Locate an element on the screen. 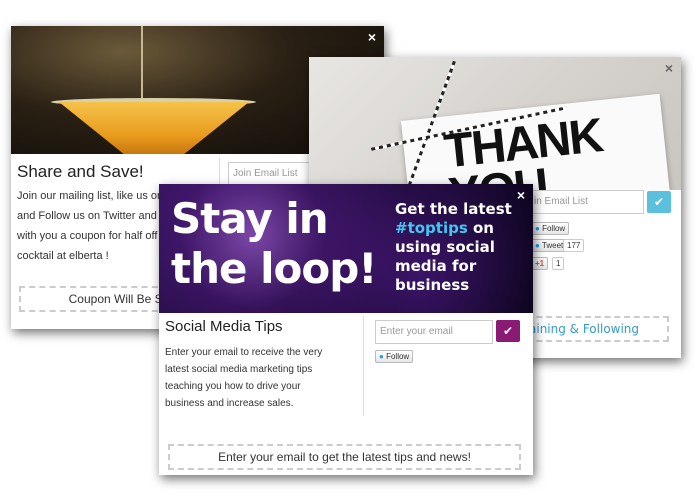  card-text: THANK YOU is located at coordinates (525, 149).